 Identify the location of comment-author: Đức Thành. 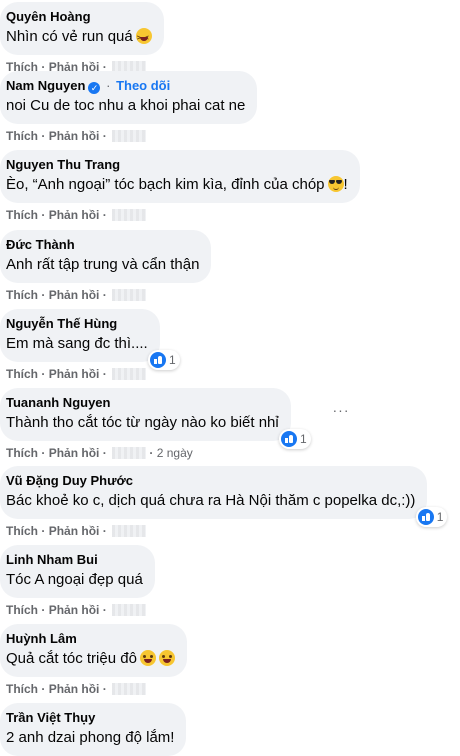
(40, 244).